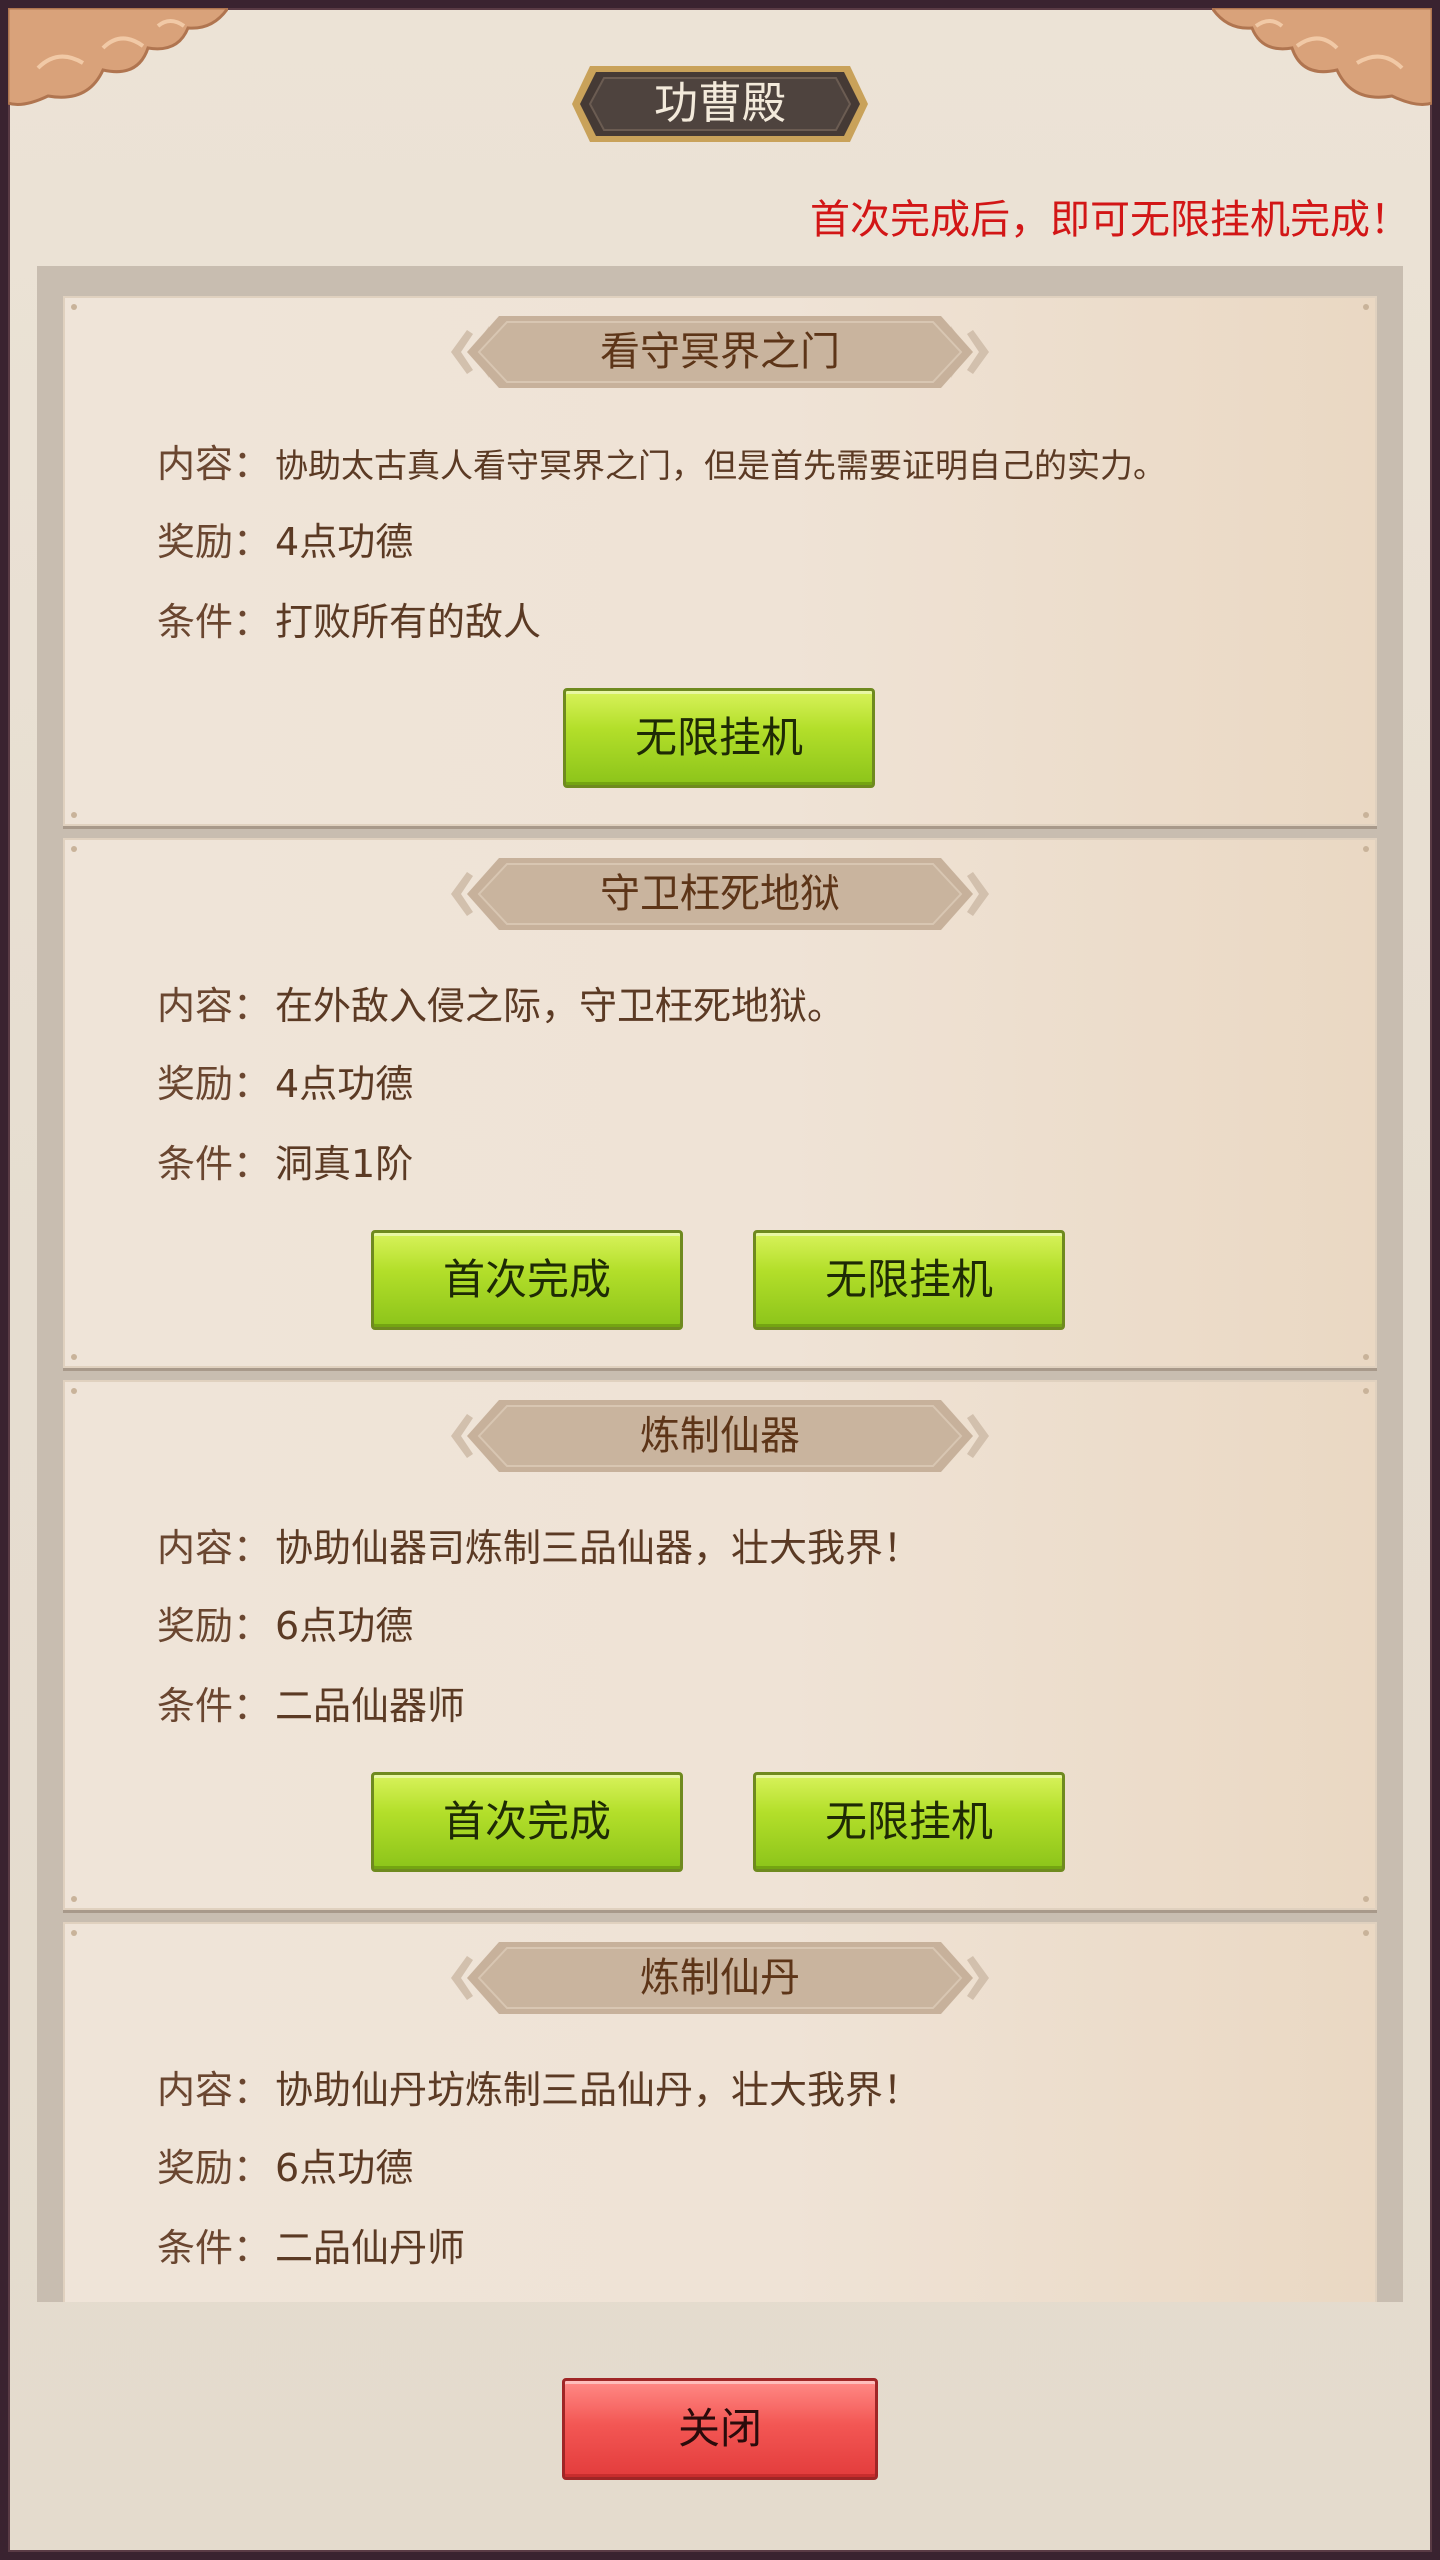  I want to click on task-content-row: 内容： 在外敌入侵之际，守卫枉死地狱。, so click(501, 1006).